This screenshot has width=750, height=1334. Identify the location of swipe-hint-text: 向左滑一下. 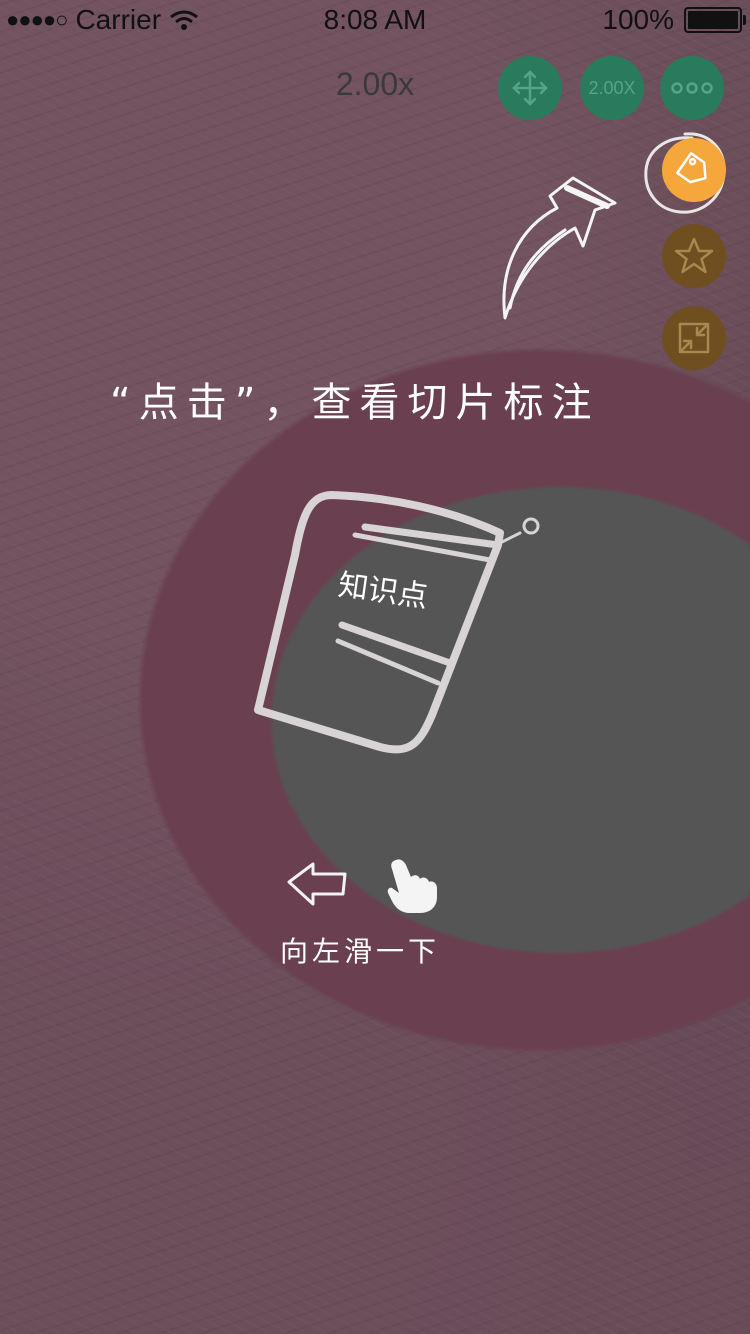
(360, 951).